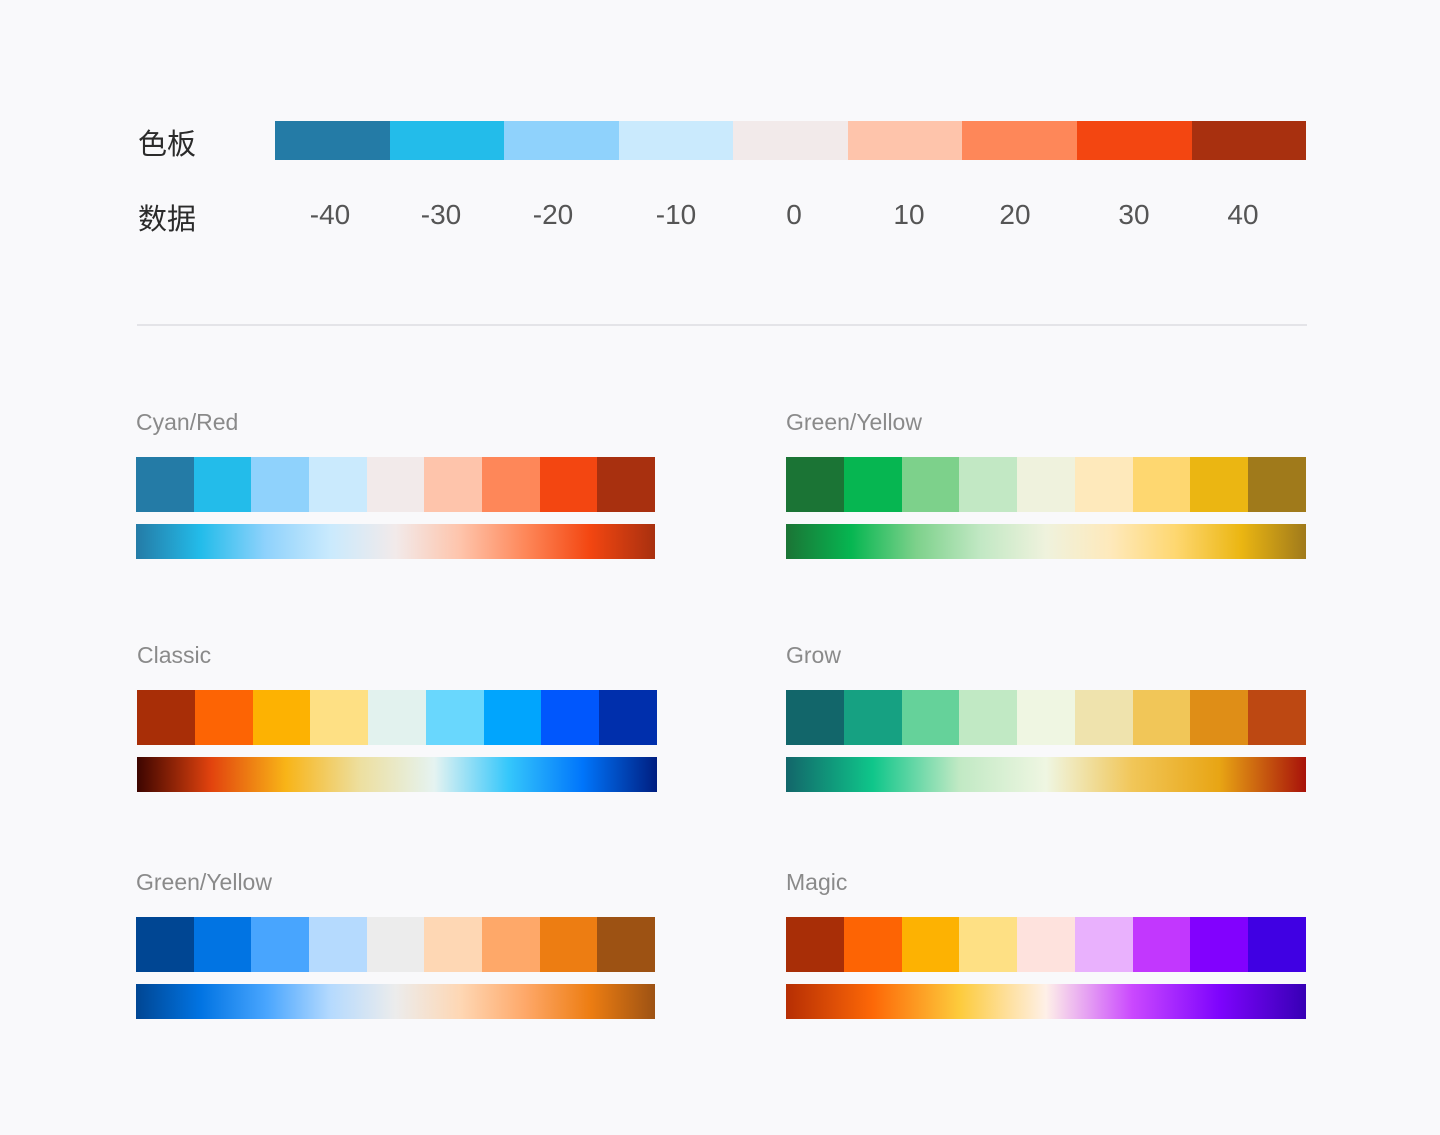 The width and height of the screenshot is (1440, 1135). I want to click on palette-name: Grow, so click(813, 655).